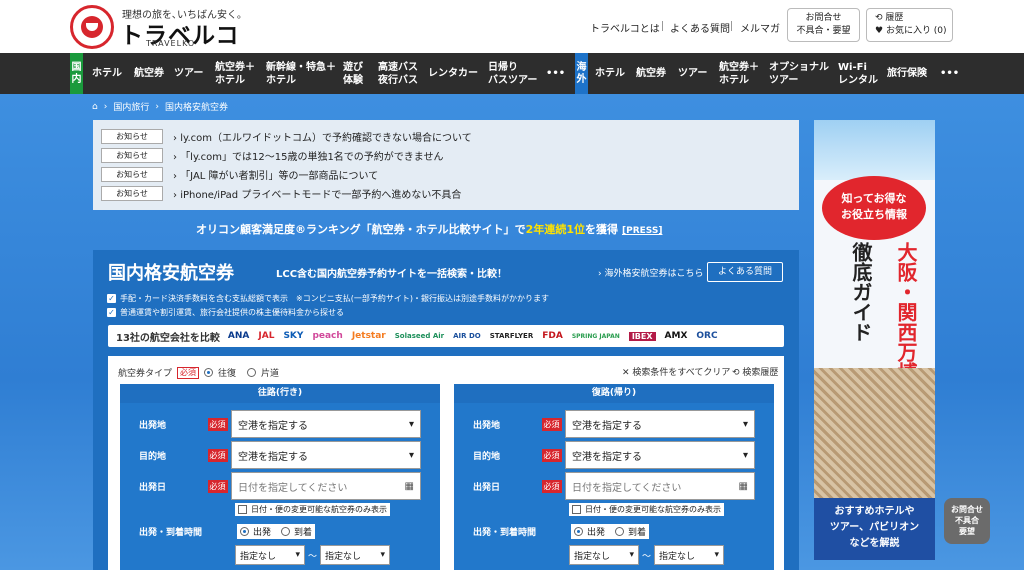 This screenshot has height=570, width=1024. I want to click on one-way-radio, so click(252, 372).